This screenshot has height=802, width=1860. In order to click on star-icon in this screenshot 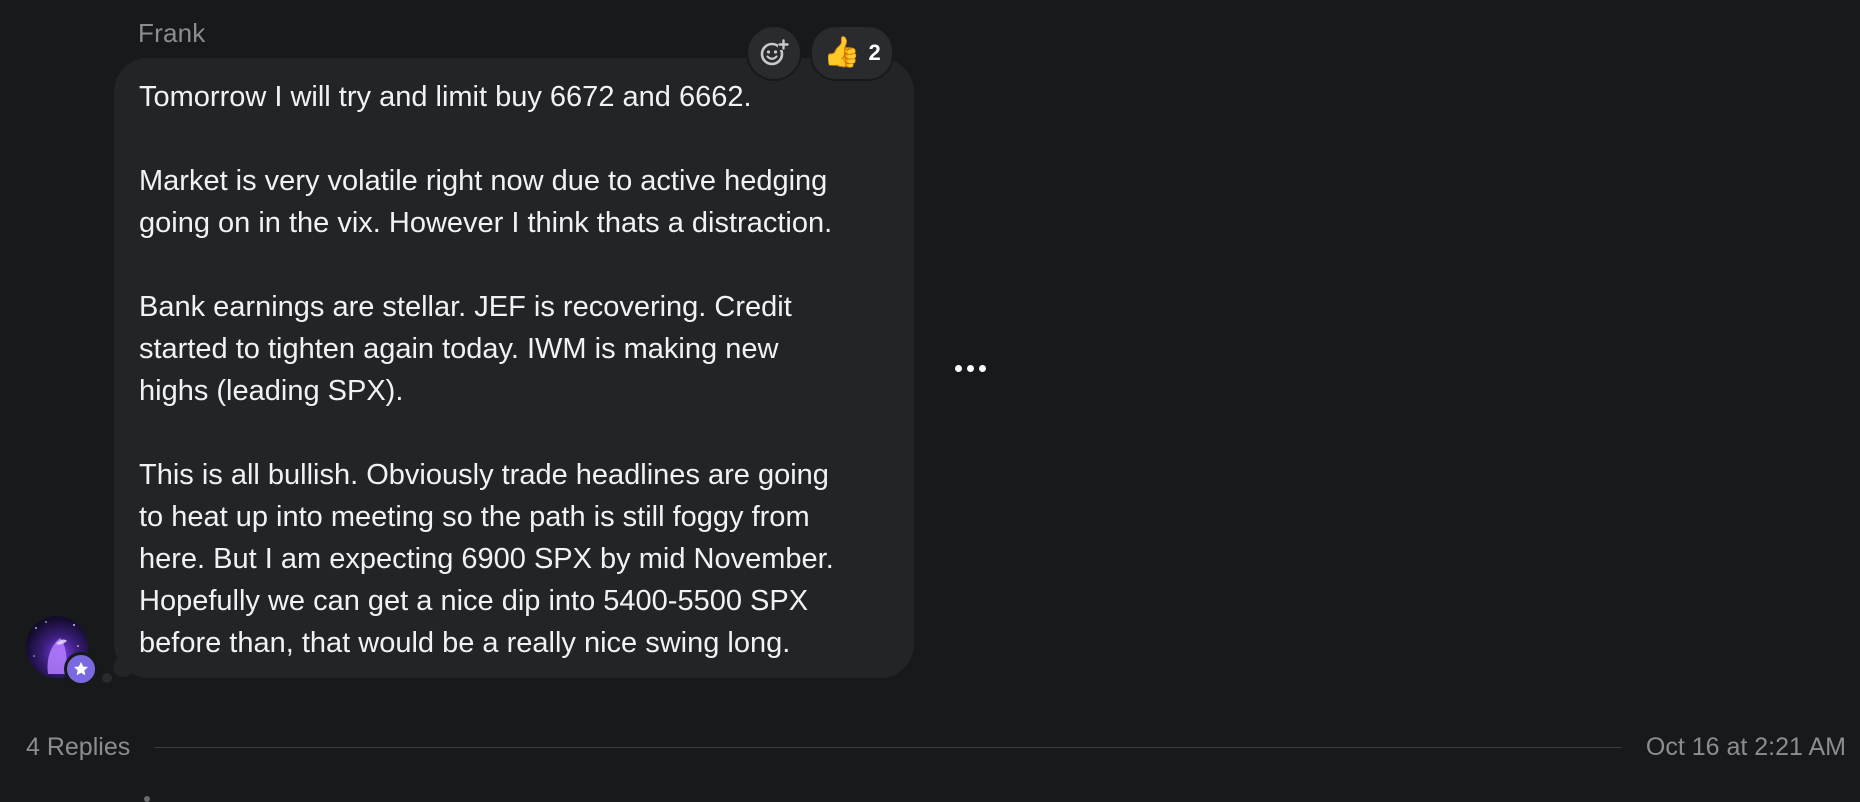, I will do `click(81, 668)`.